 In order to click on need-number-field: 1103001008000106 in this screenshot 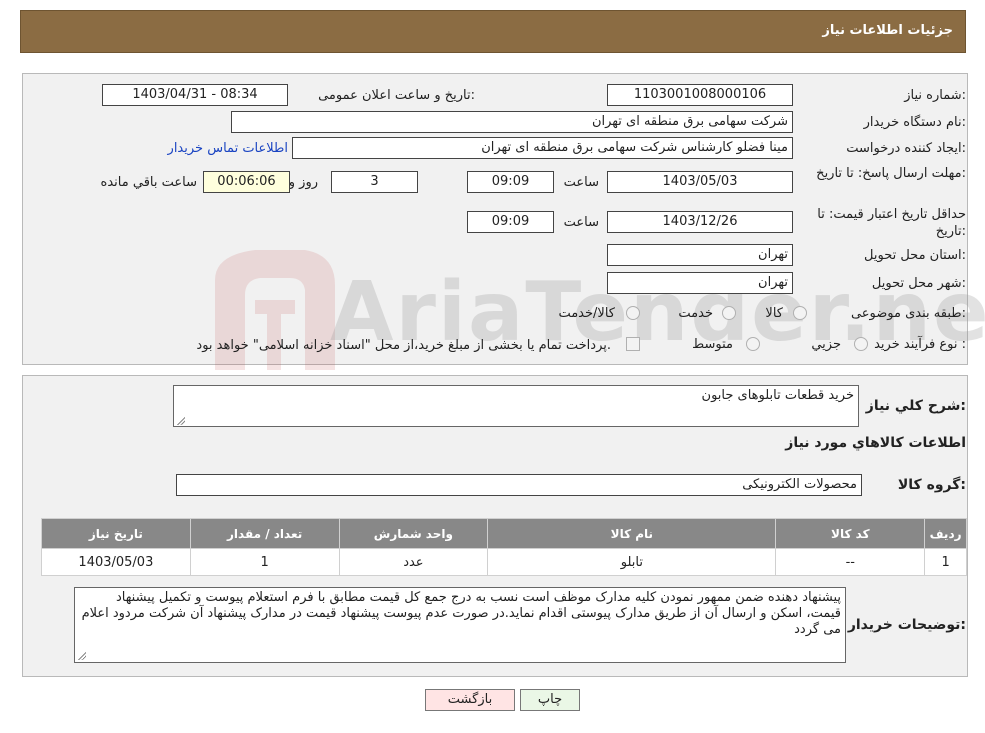, I will do `click(700, 95)`.